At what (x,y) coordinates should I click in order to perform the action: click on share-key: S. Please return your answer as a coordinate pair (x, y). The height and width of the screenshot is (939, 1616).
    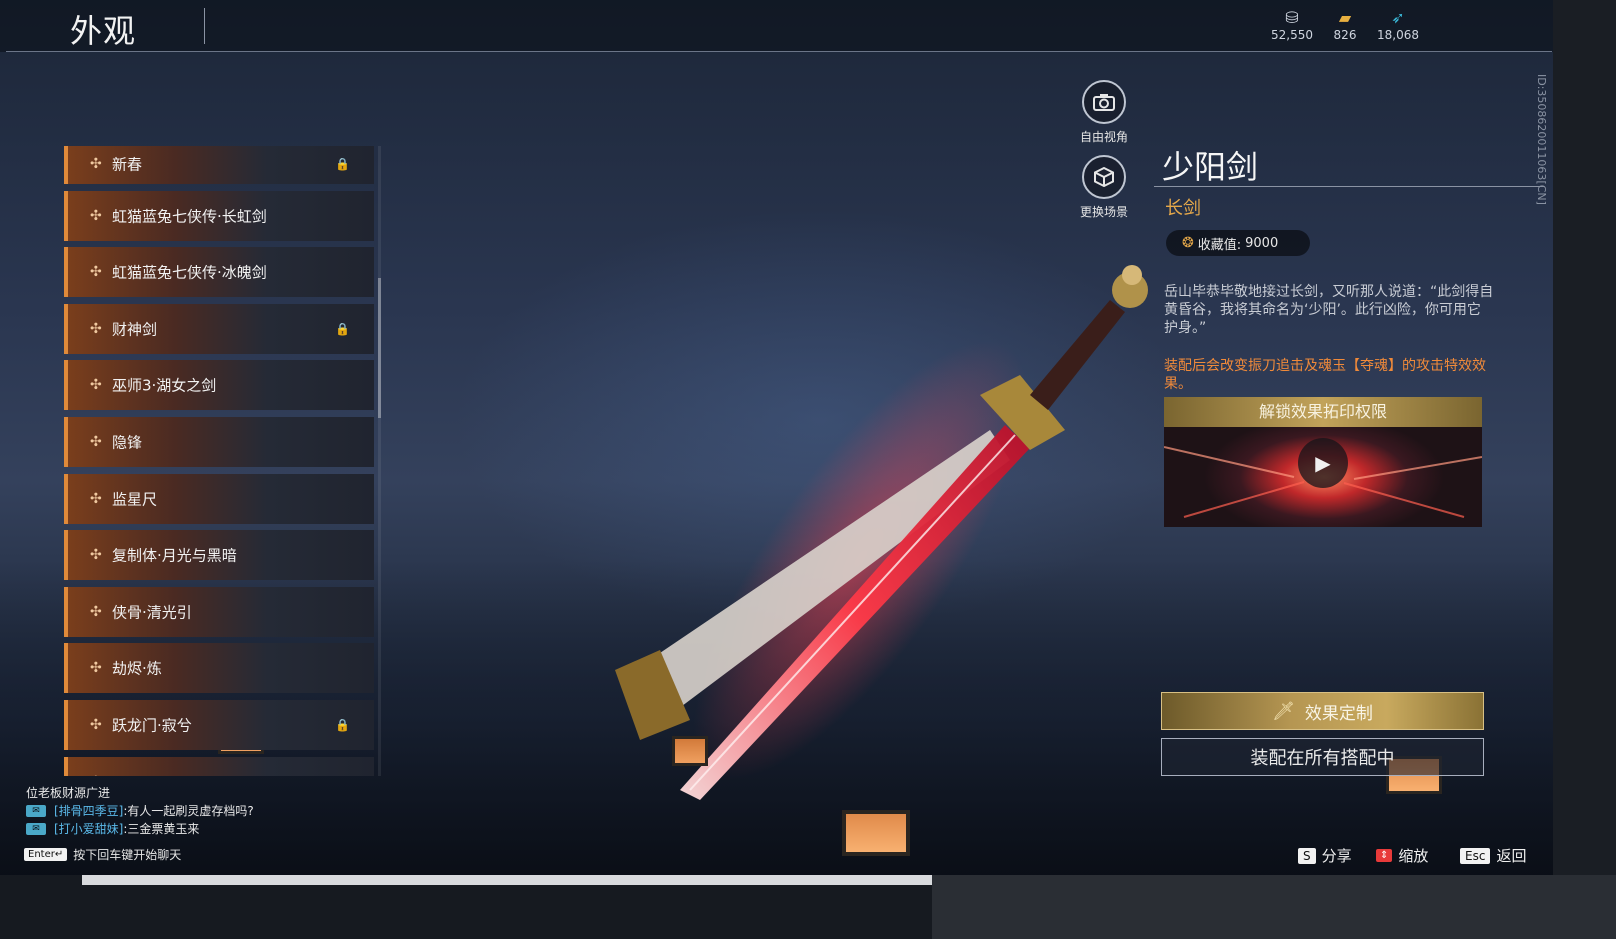
    Looking at the image, I should click on (1307, 855).